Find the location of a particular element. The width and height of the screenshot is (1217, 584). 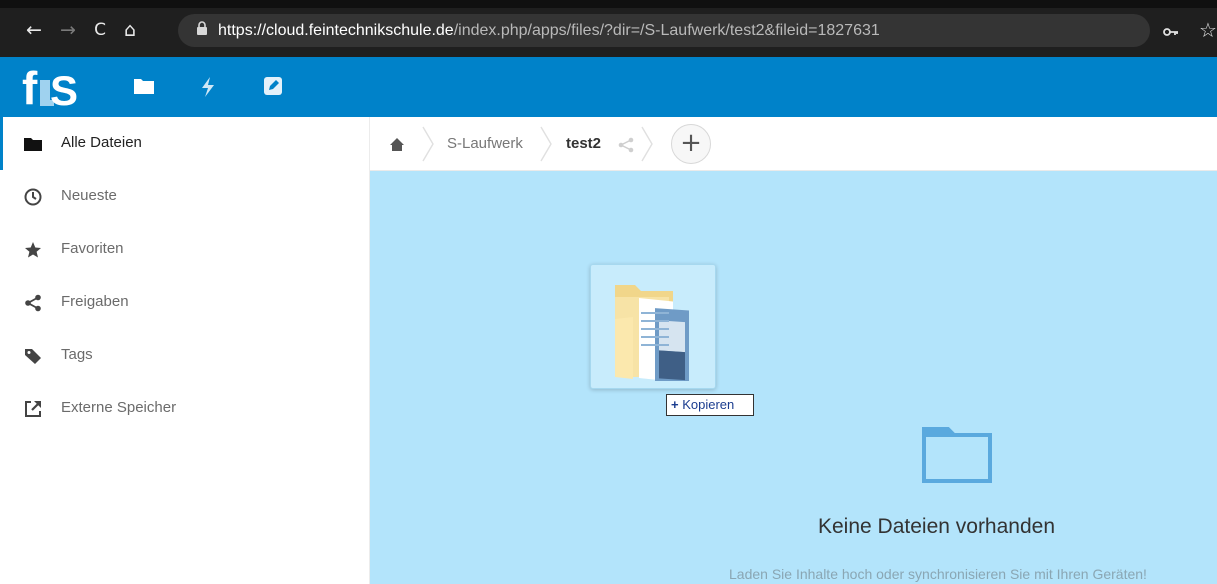

star-icon is located at coordinates (33, 250).